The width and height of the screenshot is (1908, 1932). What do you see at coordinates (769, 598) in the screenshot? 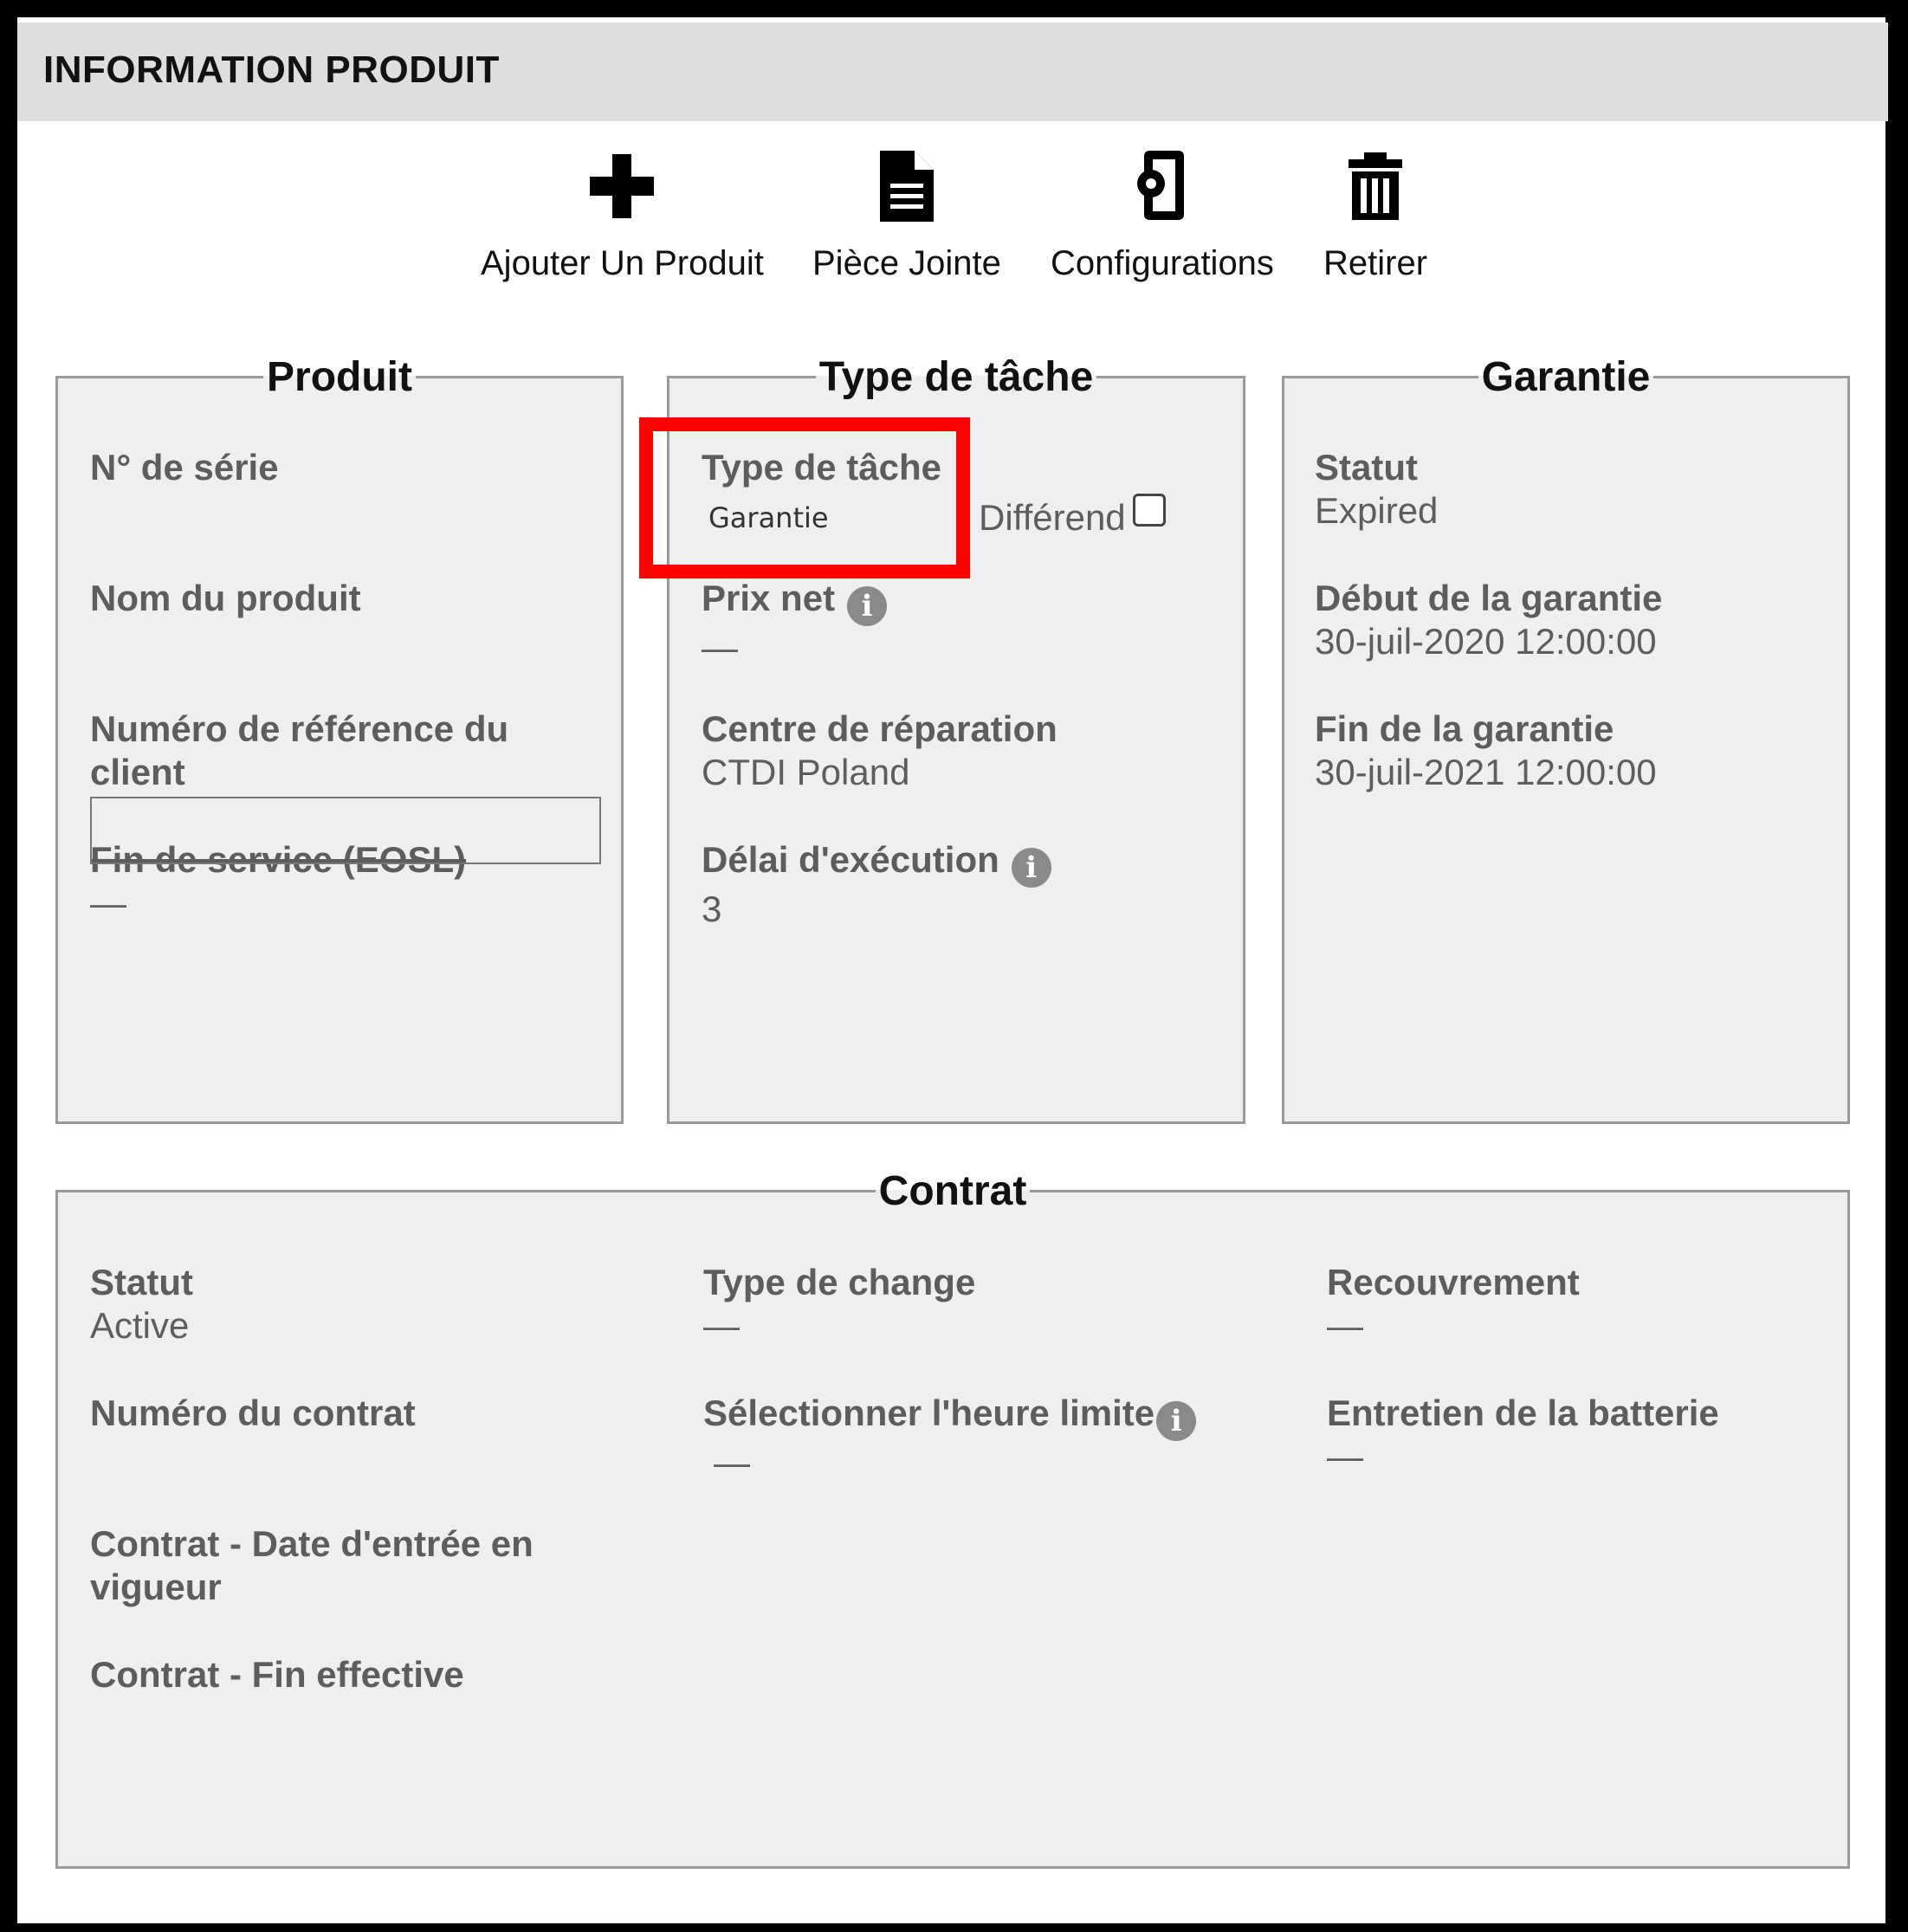
I see `net-price-label: Prix net` at bounding box center [769, 598].